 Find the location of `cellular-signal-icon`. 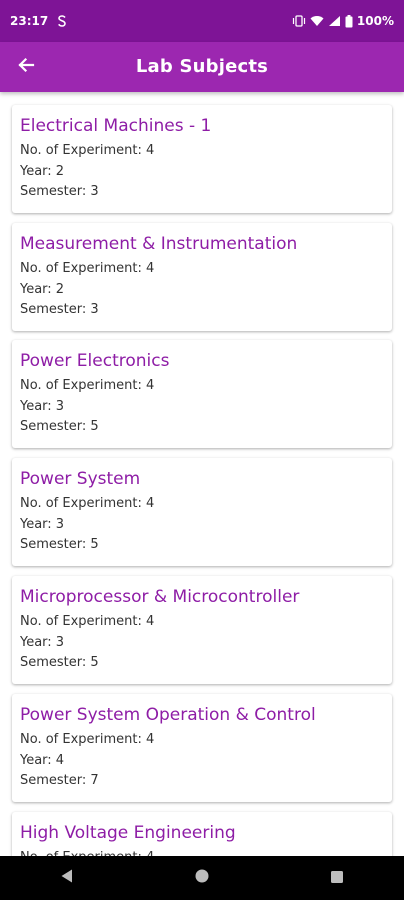

cellular-signal-icon is located at coordinates (334, 21).